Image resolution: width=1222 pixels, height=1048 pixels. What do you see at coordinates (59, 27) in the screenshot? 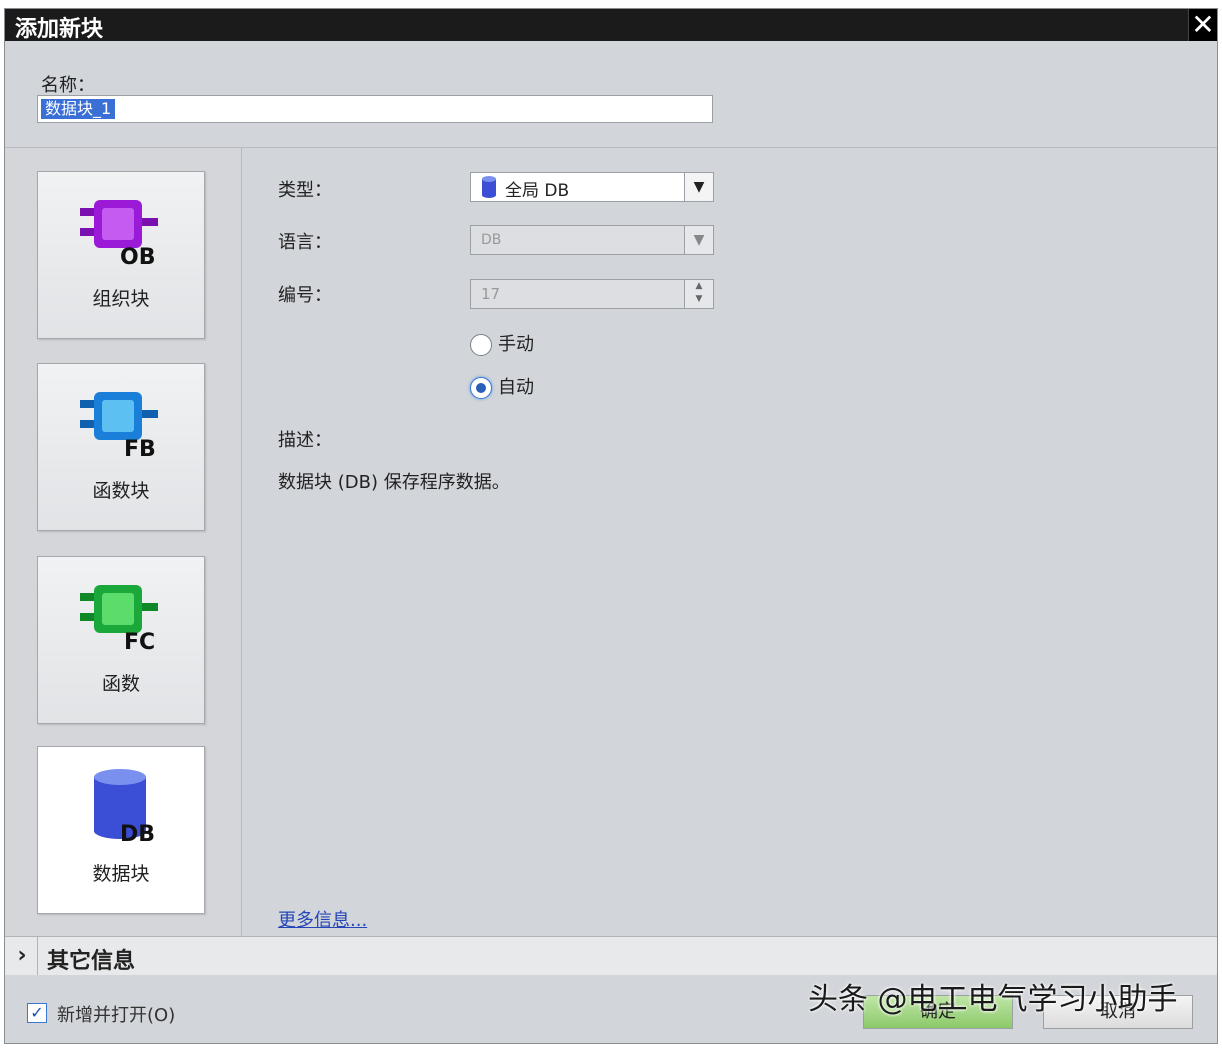
I see `dialog-title: 添加新块` at bounding box center [59, 27].